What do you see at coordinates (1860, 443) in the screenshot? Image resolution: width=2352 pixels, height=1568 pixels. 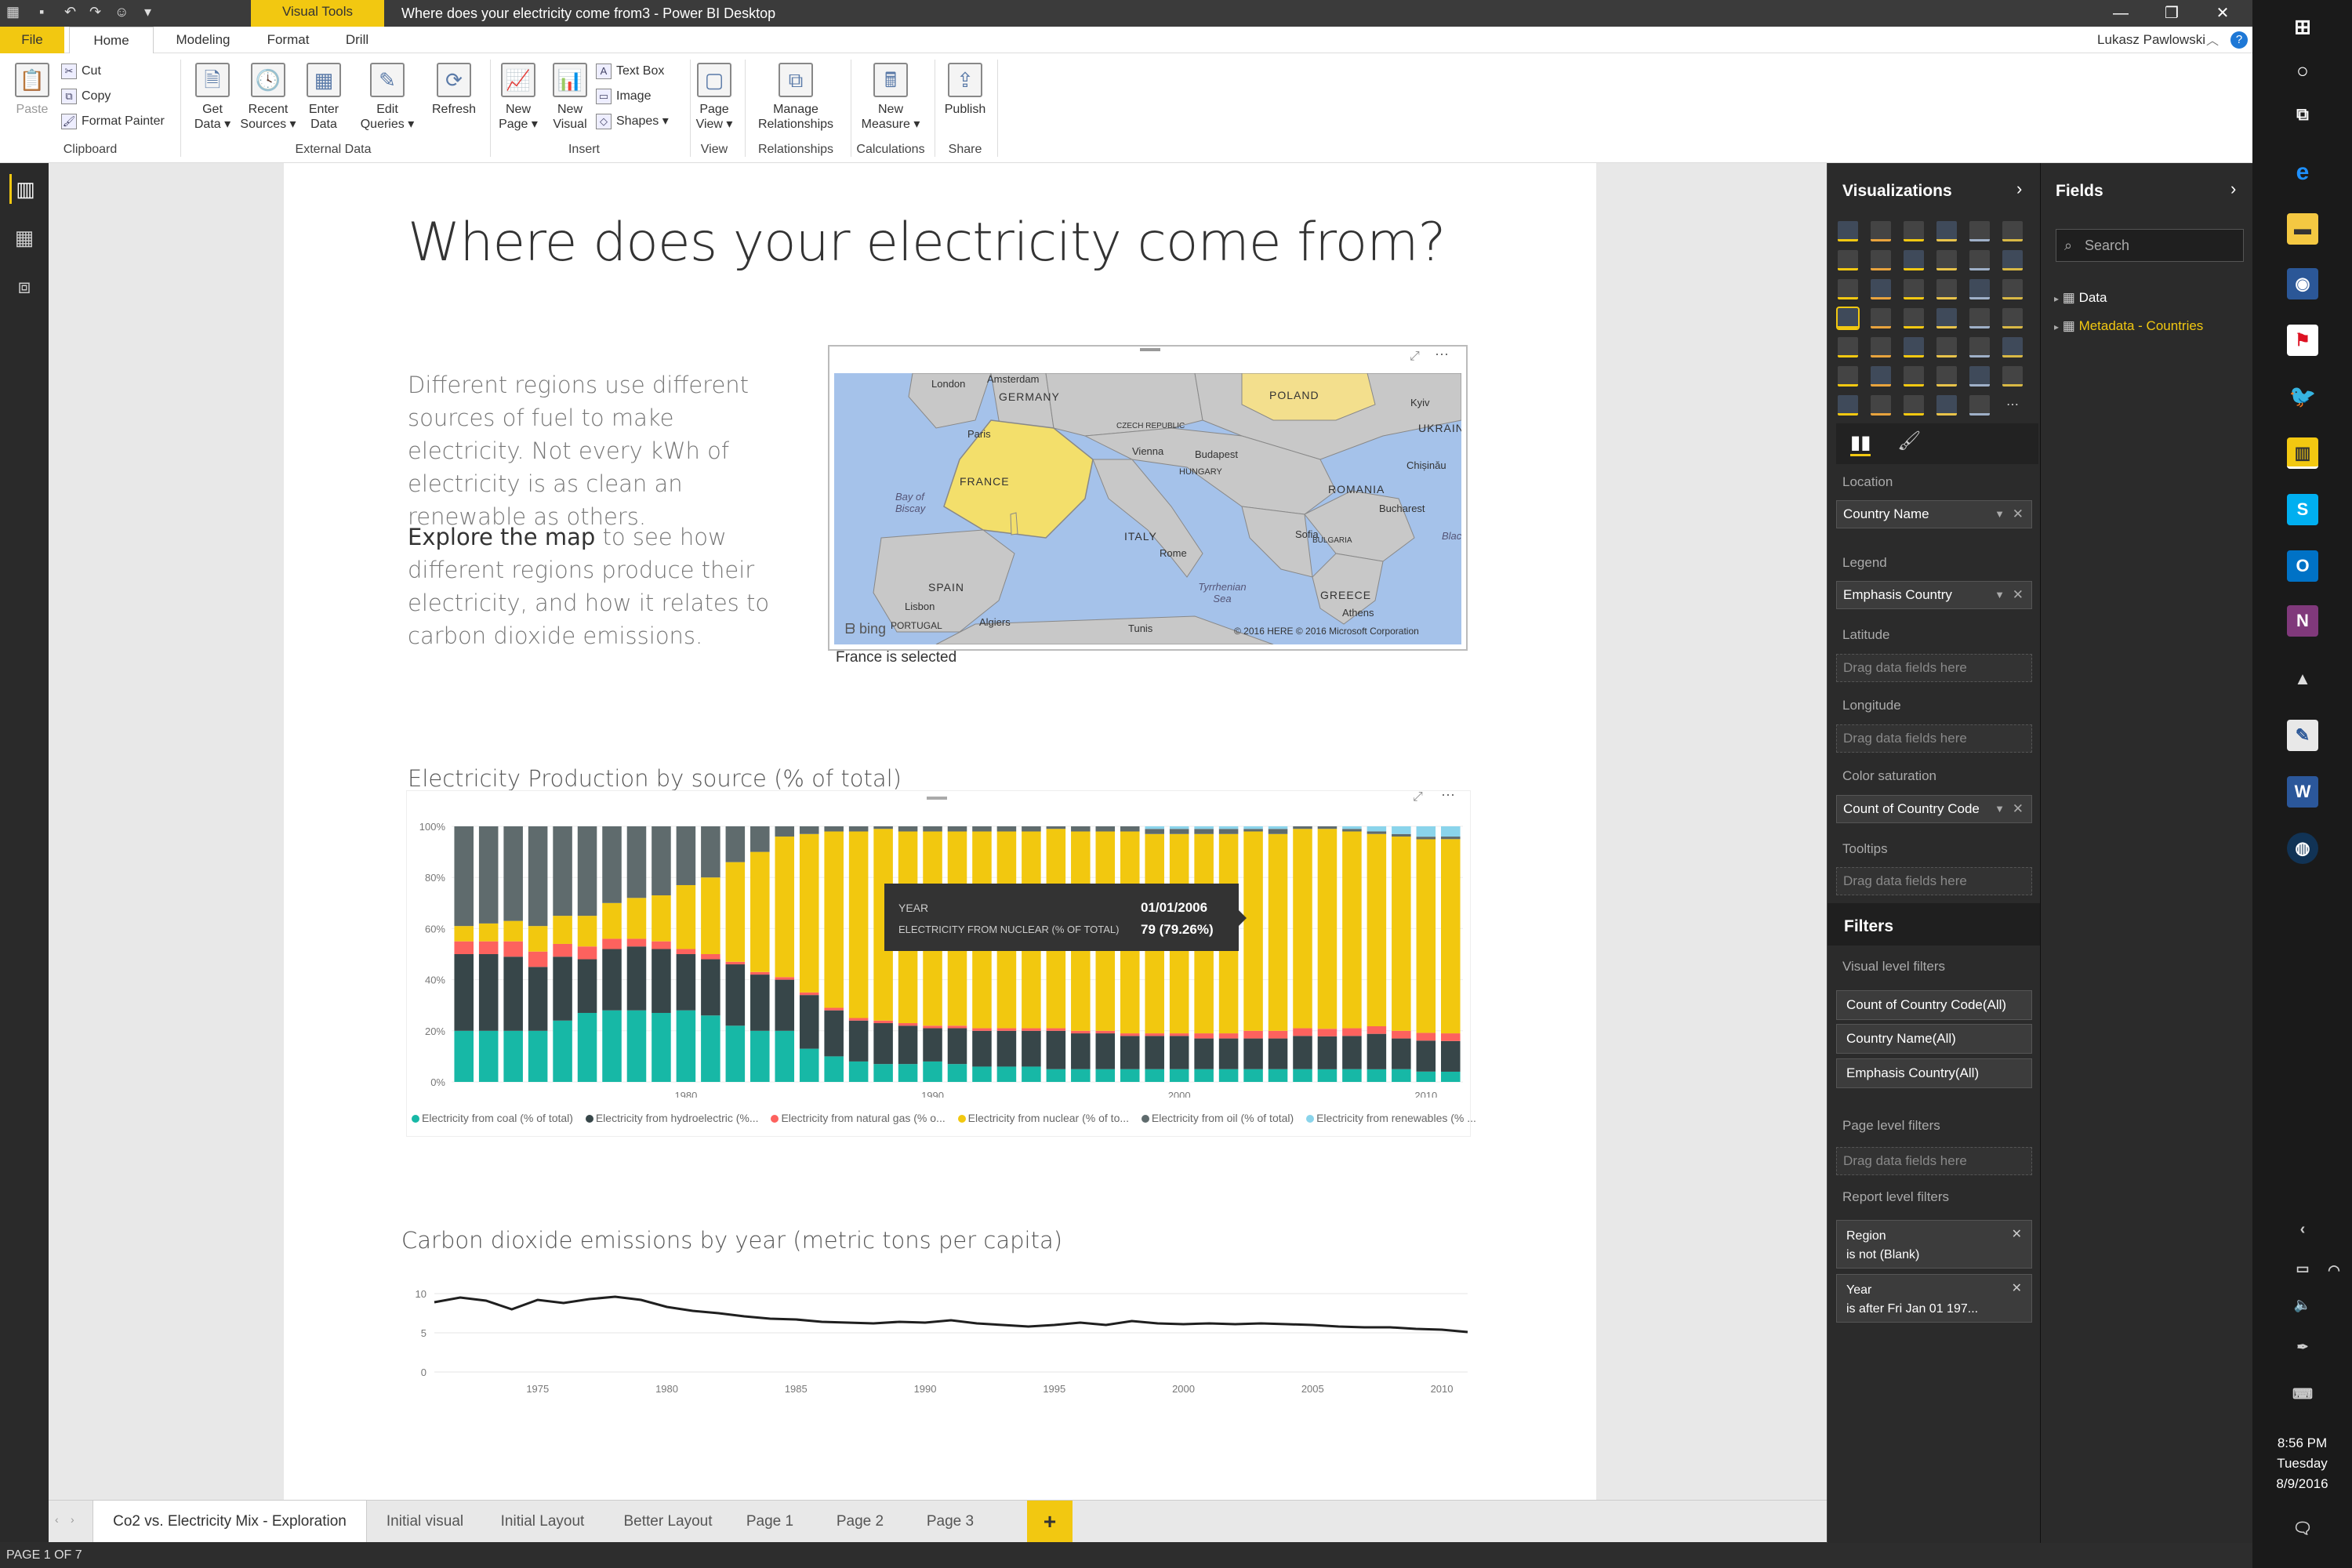 I see `fields-well-icon: ▮▮` at bounding box center [1860, 443].